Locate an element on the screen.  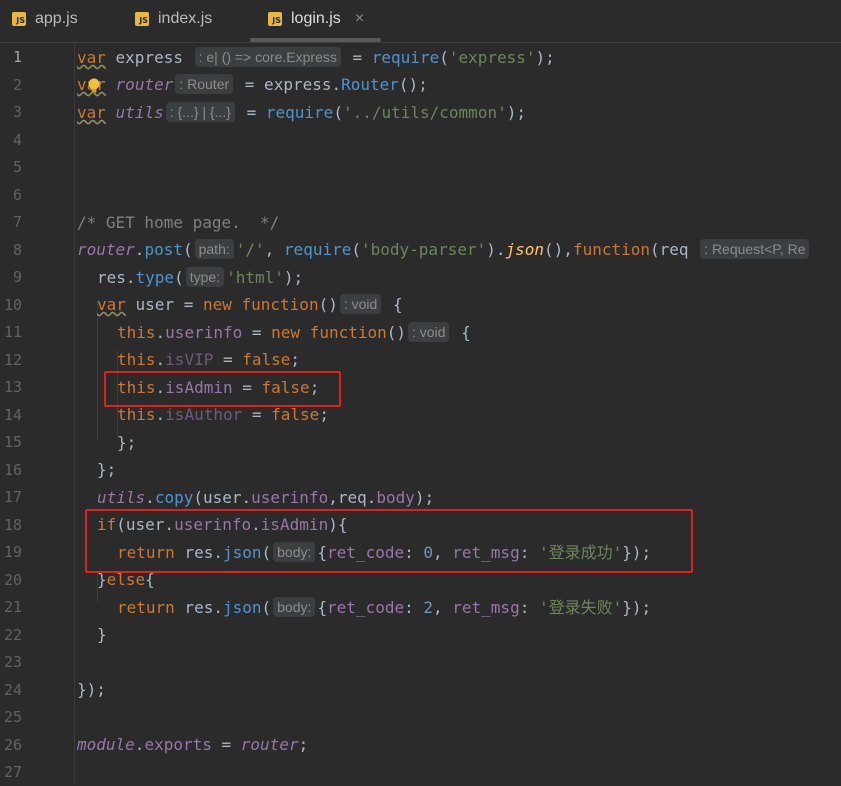
line-number: 18 is located at coordinates (12, 524).